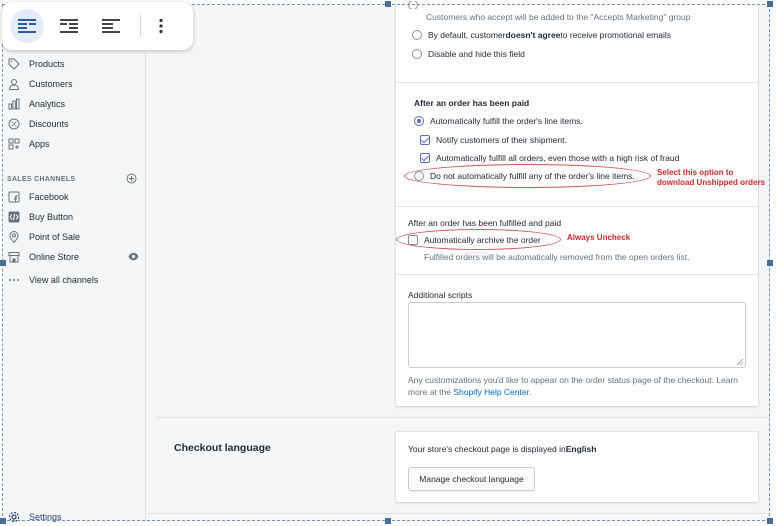  What do you see at coordinates (140, 26) in the screenshot?
I see `toolbar-divider` at bounding box center [140, 26].